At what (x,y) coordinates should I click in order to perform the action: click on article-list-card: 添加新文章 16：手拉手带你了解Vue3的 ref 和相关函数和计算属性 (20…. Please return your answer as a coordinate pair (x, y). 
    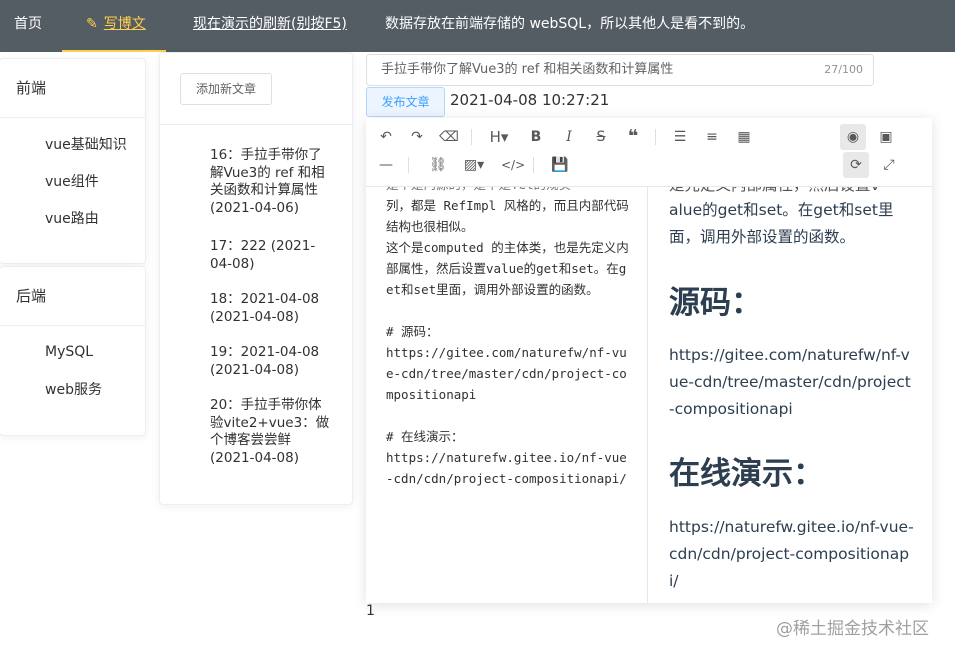
    Looking at the image, I should click on (256, 278).